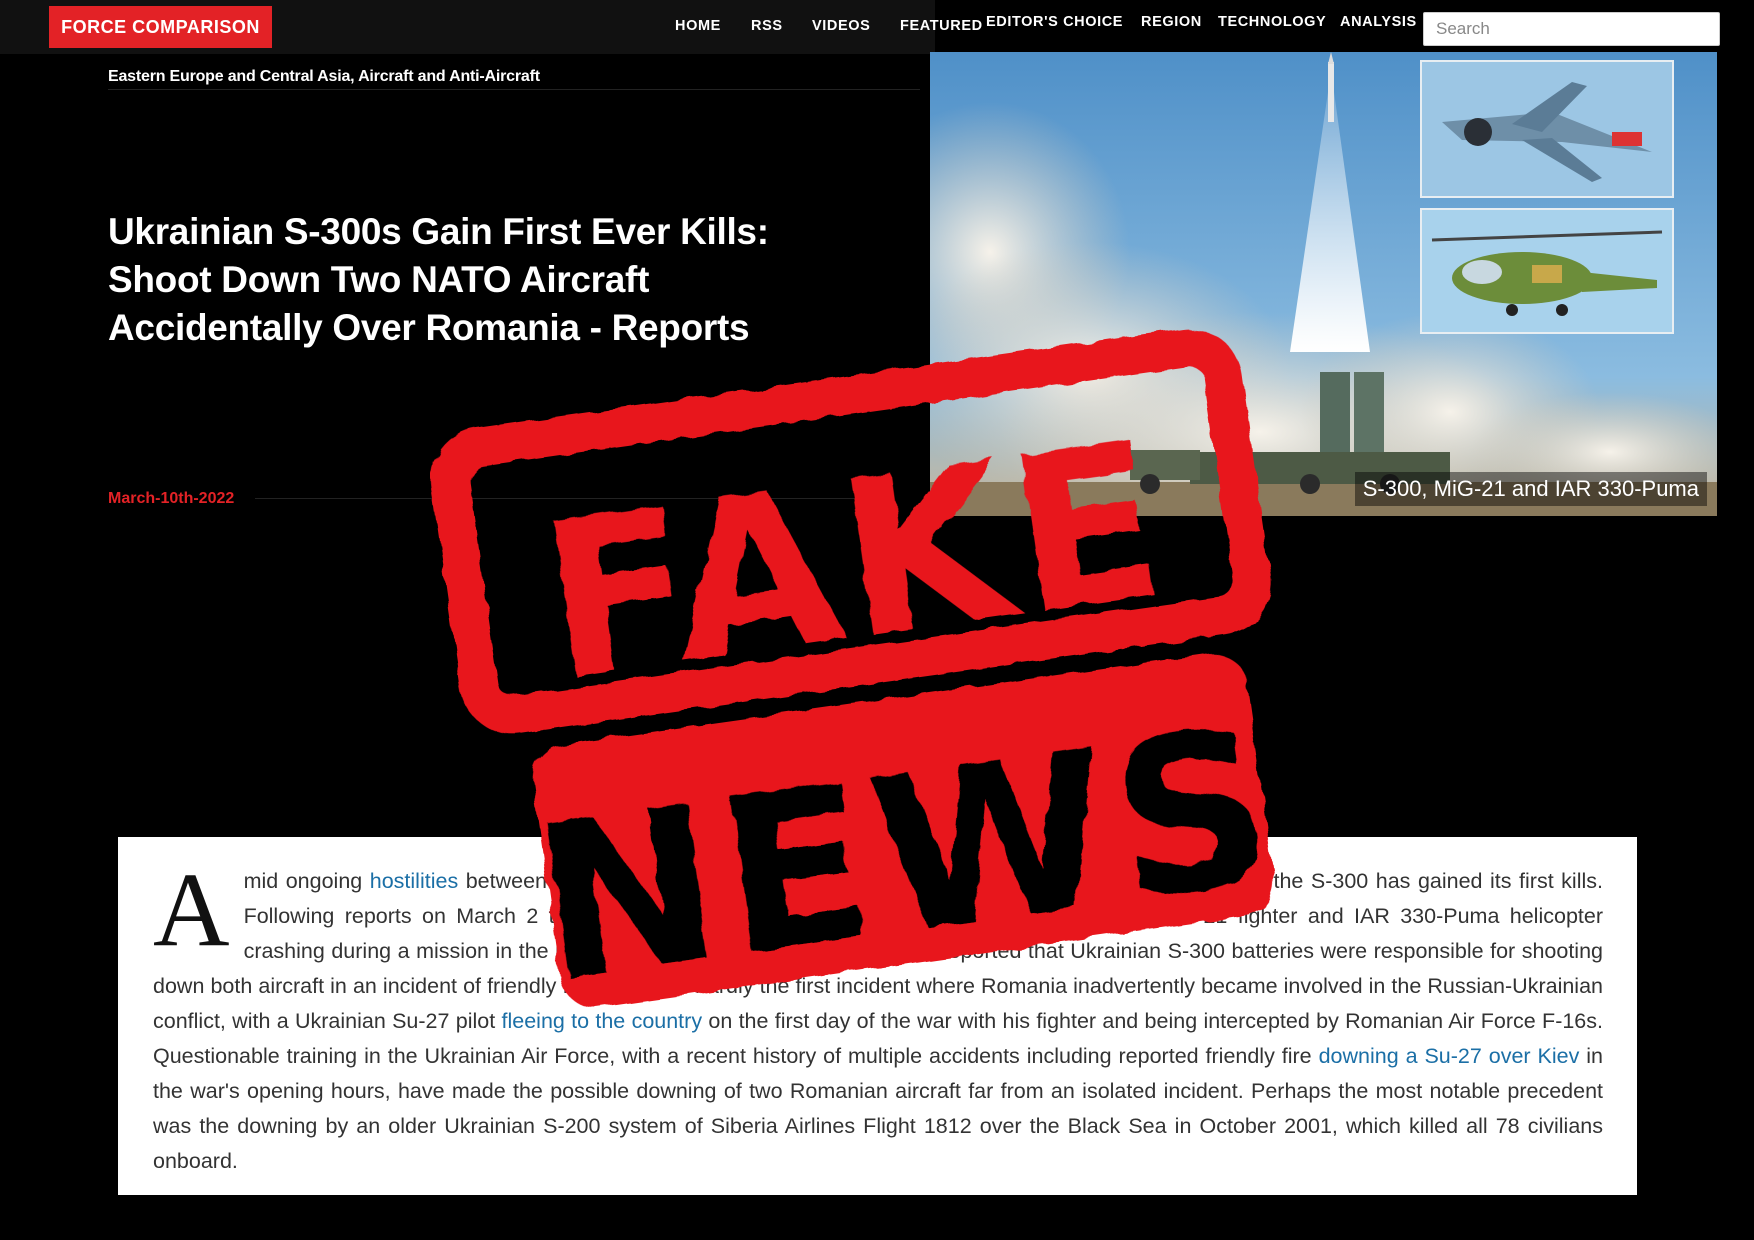 Image resolution: width=1754 pixels, height=1240 pixels. I want to click on article-date: March-10th-2022, so click(171, 498).